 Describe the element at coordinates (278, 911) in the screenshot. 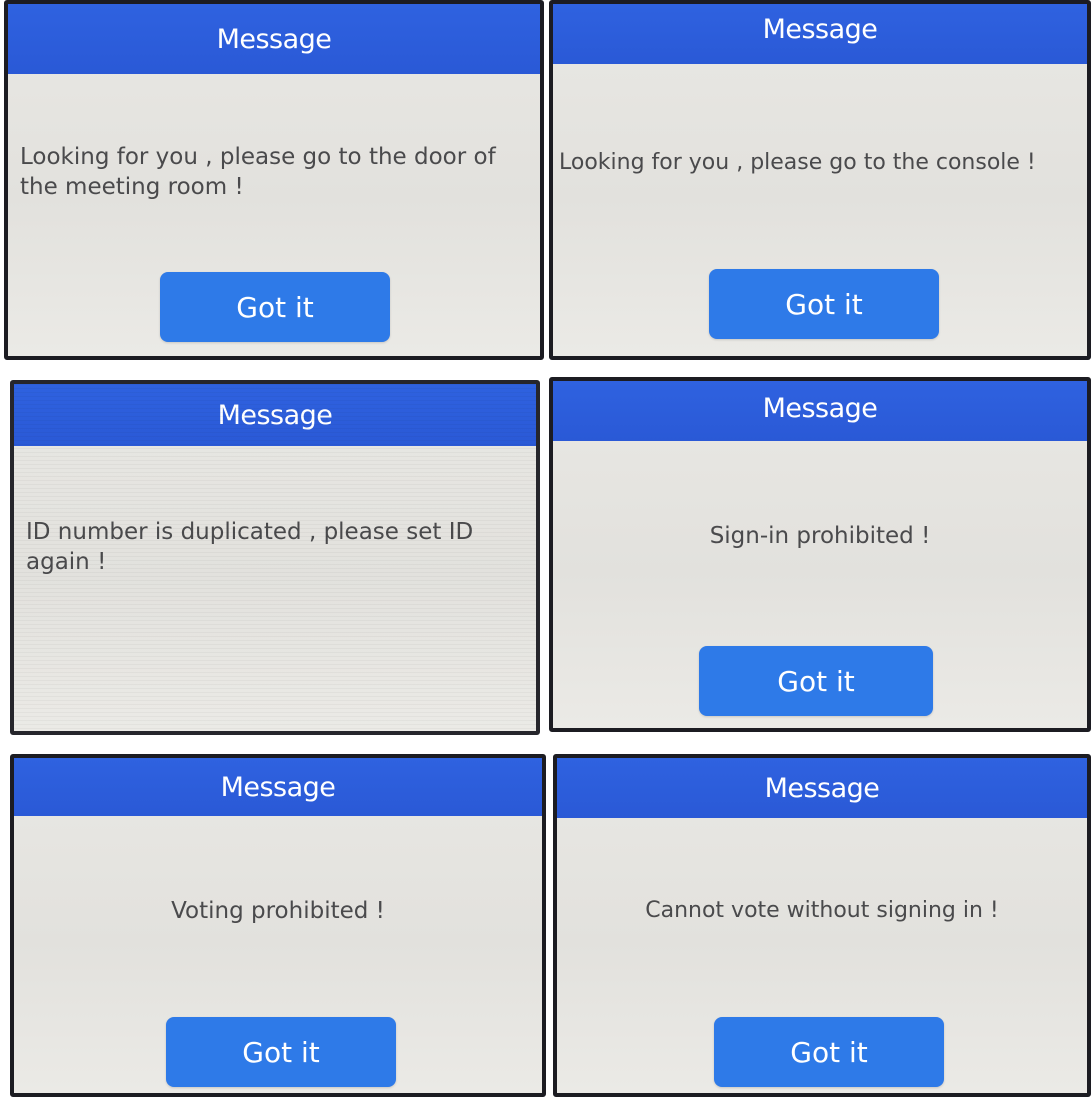

I see `dialog-message: Voting prohibited !` at that location.